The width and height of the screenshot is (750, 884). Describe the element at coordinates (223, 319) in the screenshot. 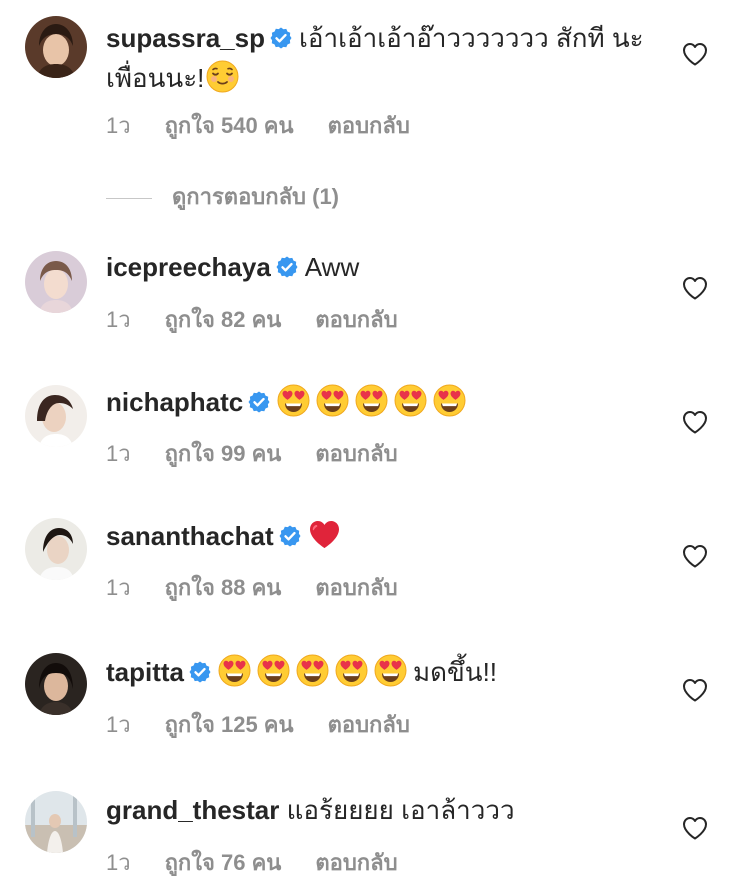

I see `like-count: ถูกใจ 82 คน` at that location.